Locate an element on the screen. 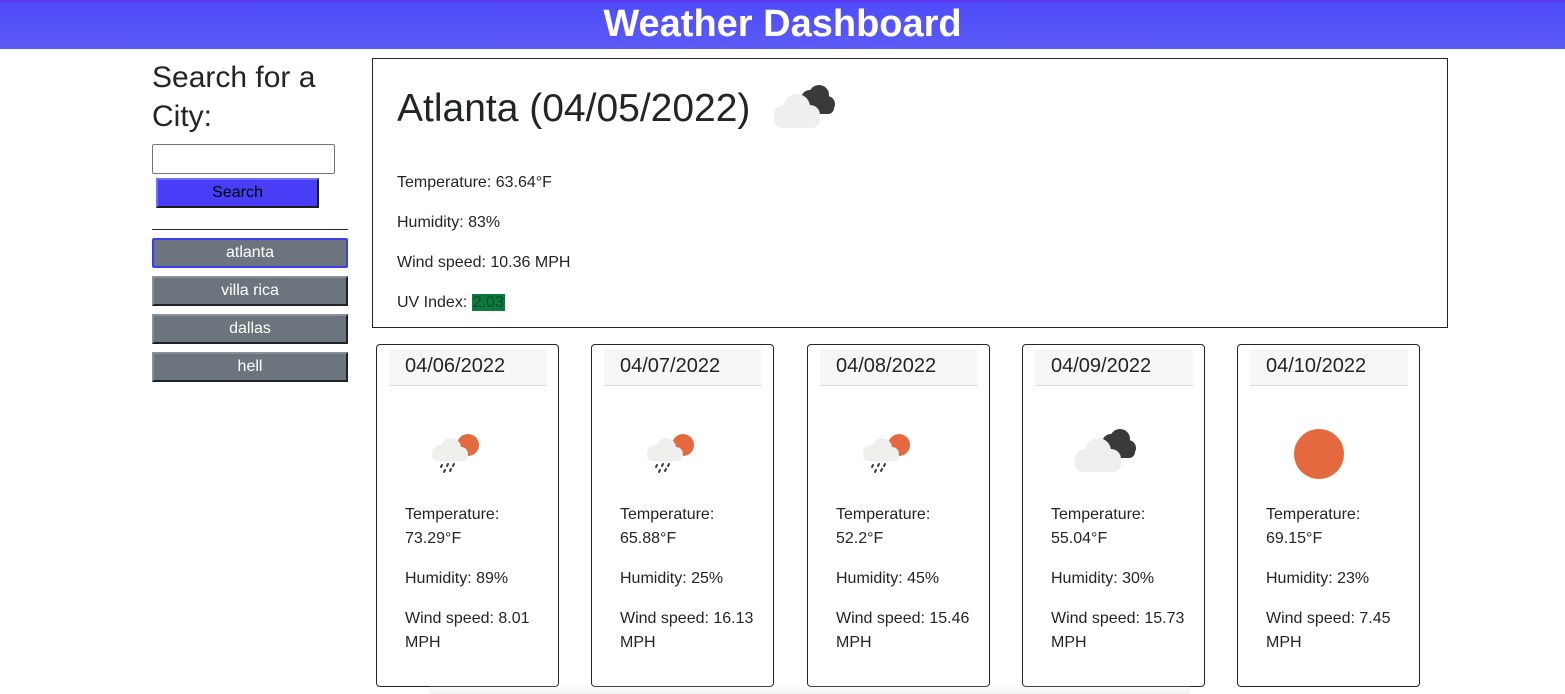 Image resolution: width=1565 pixels, height=694 pixels. search-history: atlanta villa rica dallas hell is located at coordinates (250, 310).